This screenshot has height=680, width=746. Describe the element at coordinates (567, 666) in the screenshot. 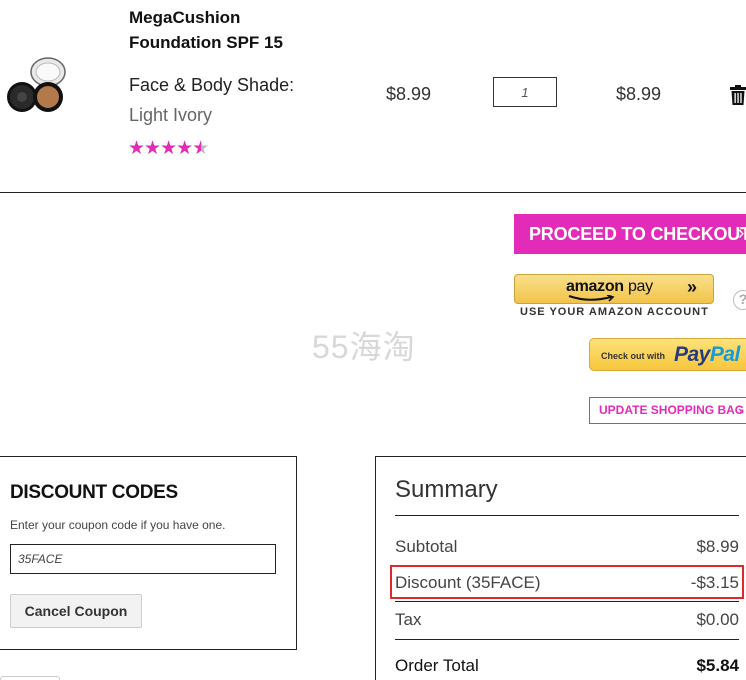

I see `summary-row-total: Order Total $5.84` at that location.